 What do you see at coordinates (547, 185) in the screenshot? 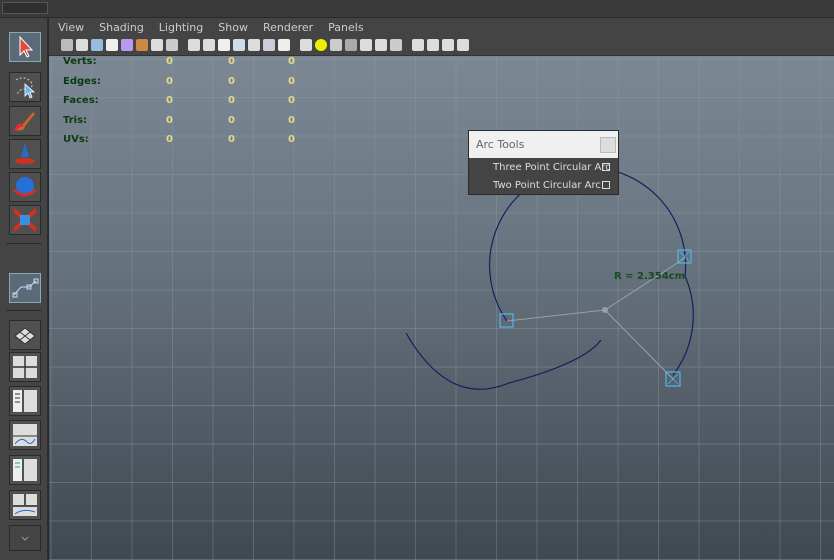
I see `menu-item-label: Two Point Circular Arc` at bounding box center [547, 185].